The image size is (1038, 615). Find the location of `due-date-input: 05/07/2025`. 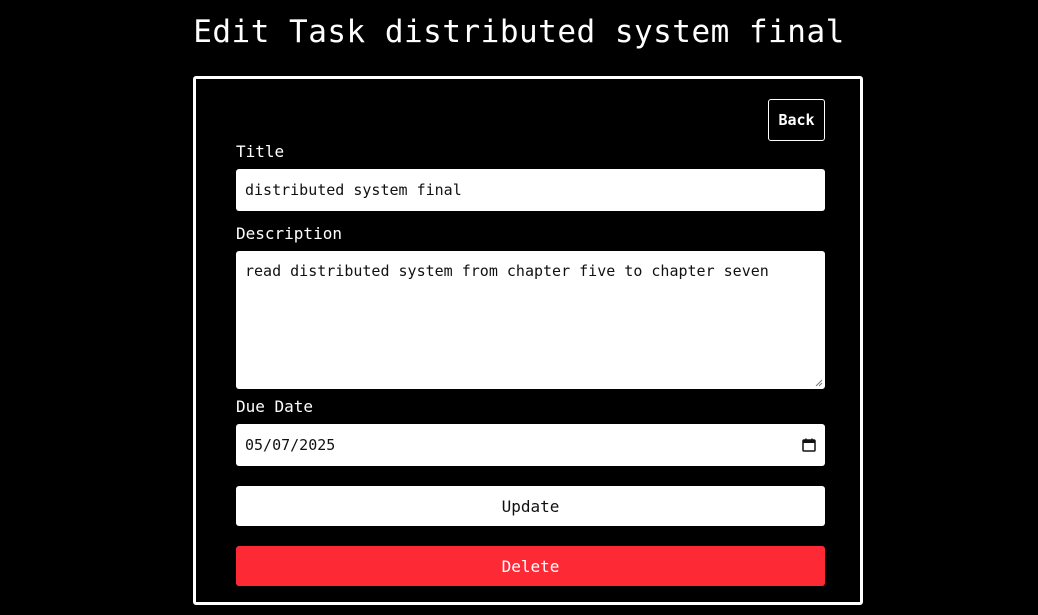

due-date-input: 05/07/2025 is located at coordinates (530, 445).